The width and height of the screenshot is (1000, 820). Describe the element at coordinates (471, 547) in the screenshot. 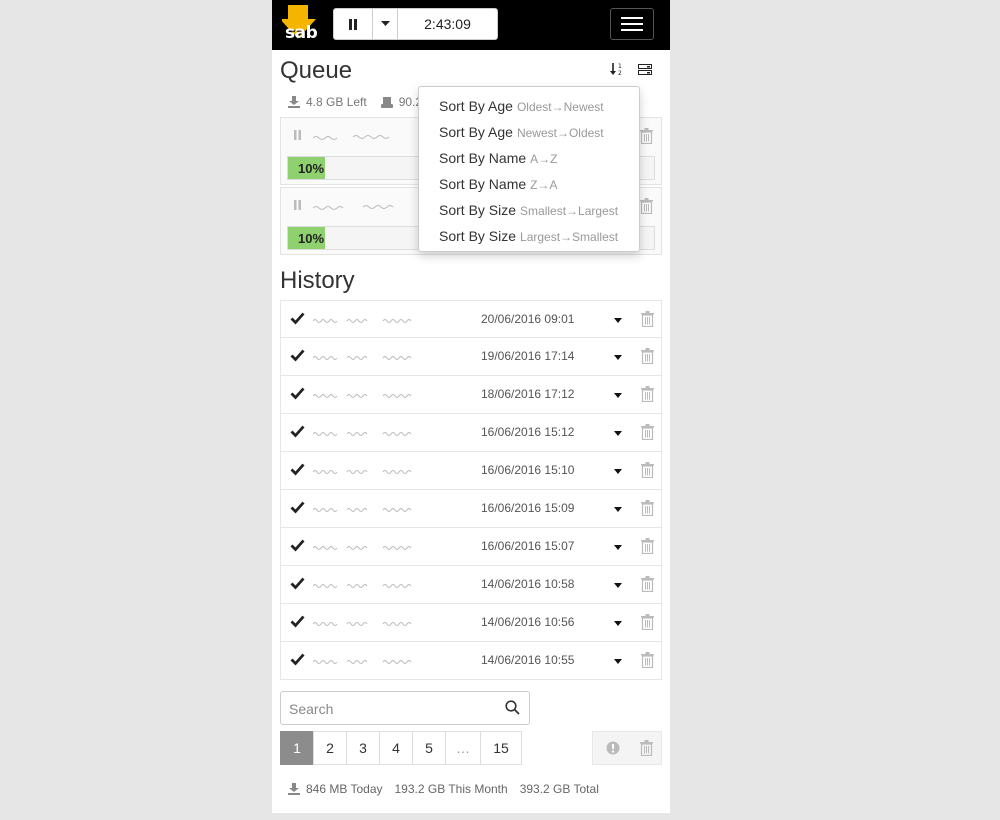

I see `history-row: 16/06/2016 15:07` at that location.